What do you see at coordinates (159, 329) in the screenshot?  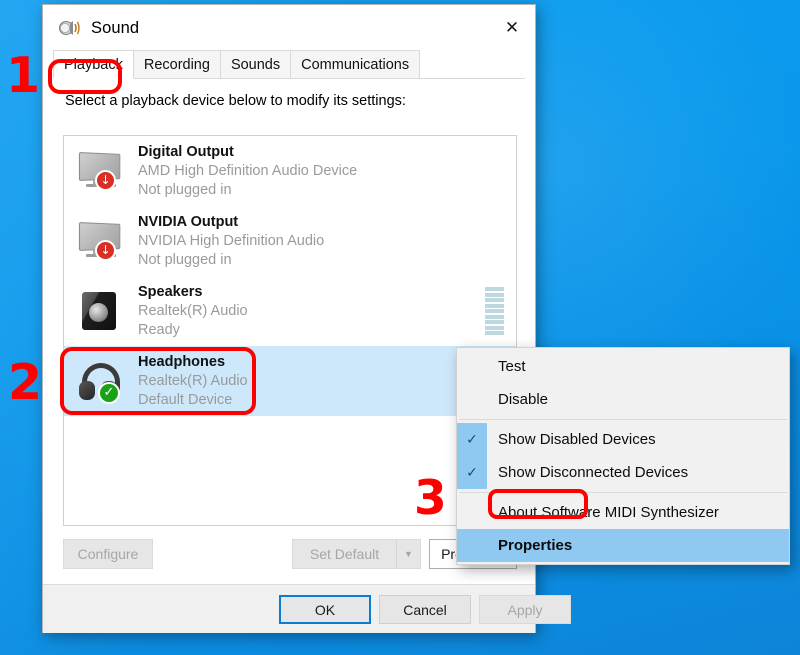 I see `device-status: Ready` at bounding box center [159, 329].